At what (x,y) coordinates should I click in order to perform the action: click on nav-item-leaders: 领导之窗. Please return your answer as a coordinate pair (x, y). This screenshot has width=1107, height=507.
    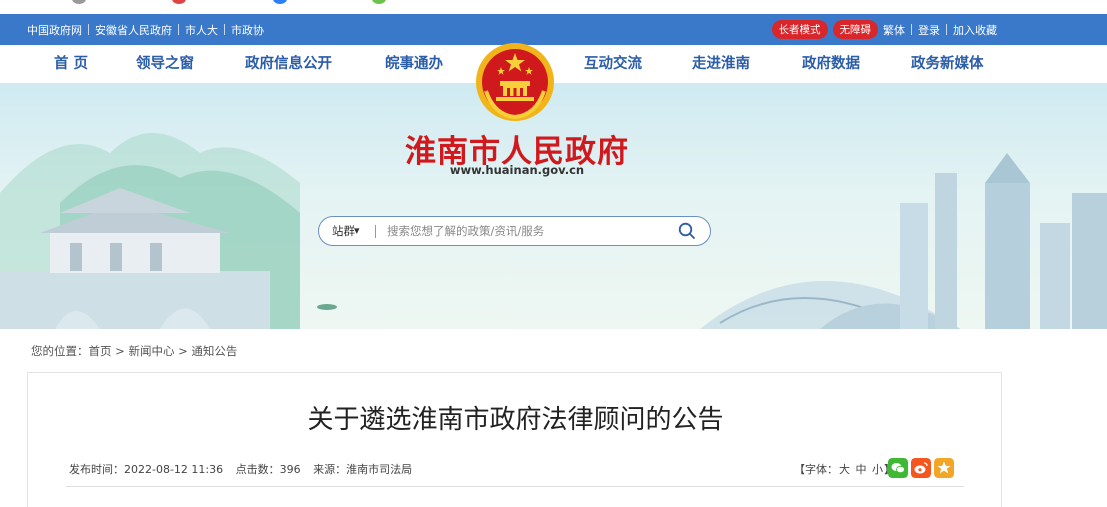
    Looking at the image, I should click on (165, 64).